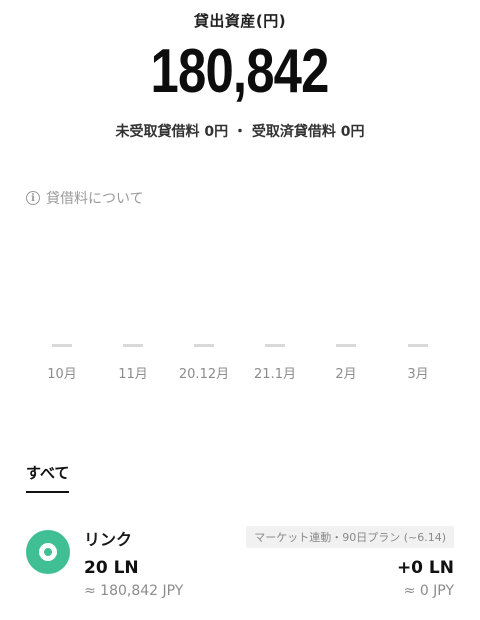 The image size is (480, 620). I want to click on coin-ring, so click(48, 552).